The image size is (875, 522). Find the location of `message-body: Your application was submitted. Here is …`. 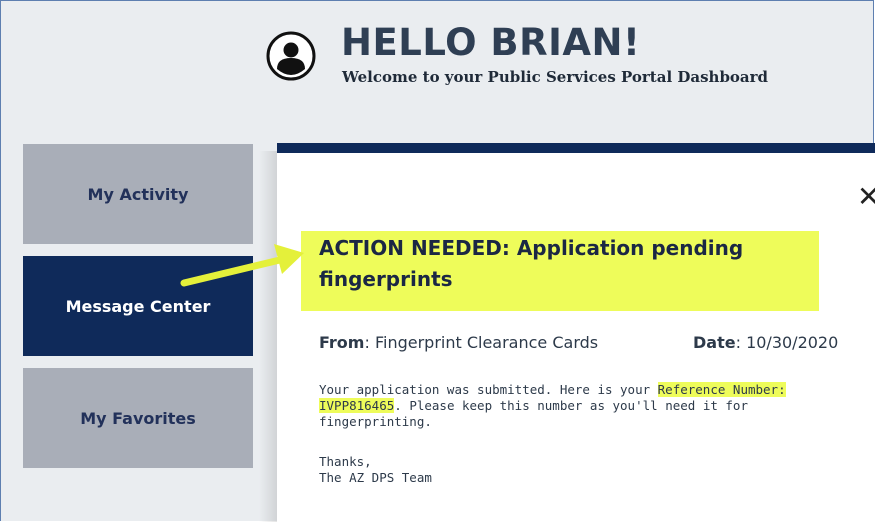

message-body: Your application was submitted. Here is … is located at coordinates (589, 434).